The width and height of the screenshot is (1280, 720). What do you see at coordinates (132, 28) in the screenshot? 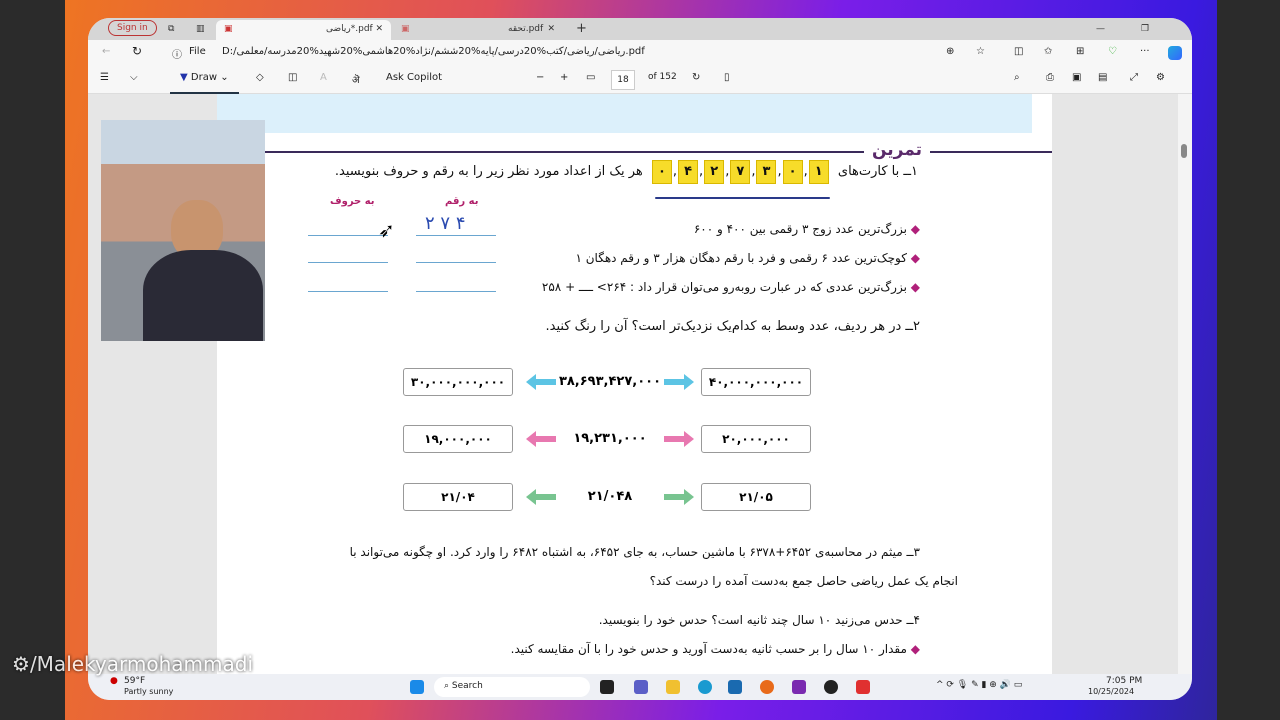
I see `sign-in-button: Sign in` at bounding box center [132, 28].